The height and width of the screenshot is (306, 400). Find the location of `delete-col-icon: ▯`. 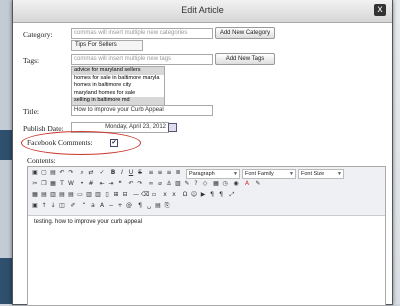

delete-col-icon: ▯ is located at coordinates (107, 195).